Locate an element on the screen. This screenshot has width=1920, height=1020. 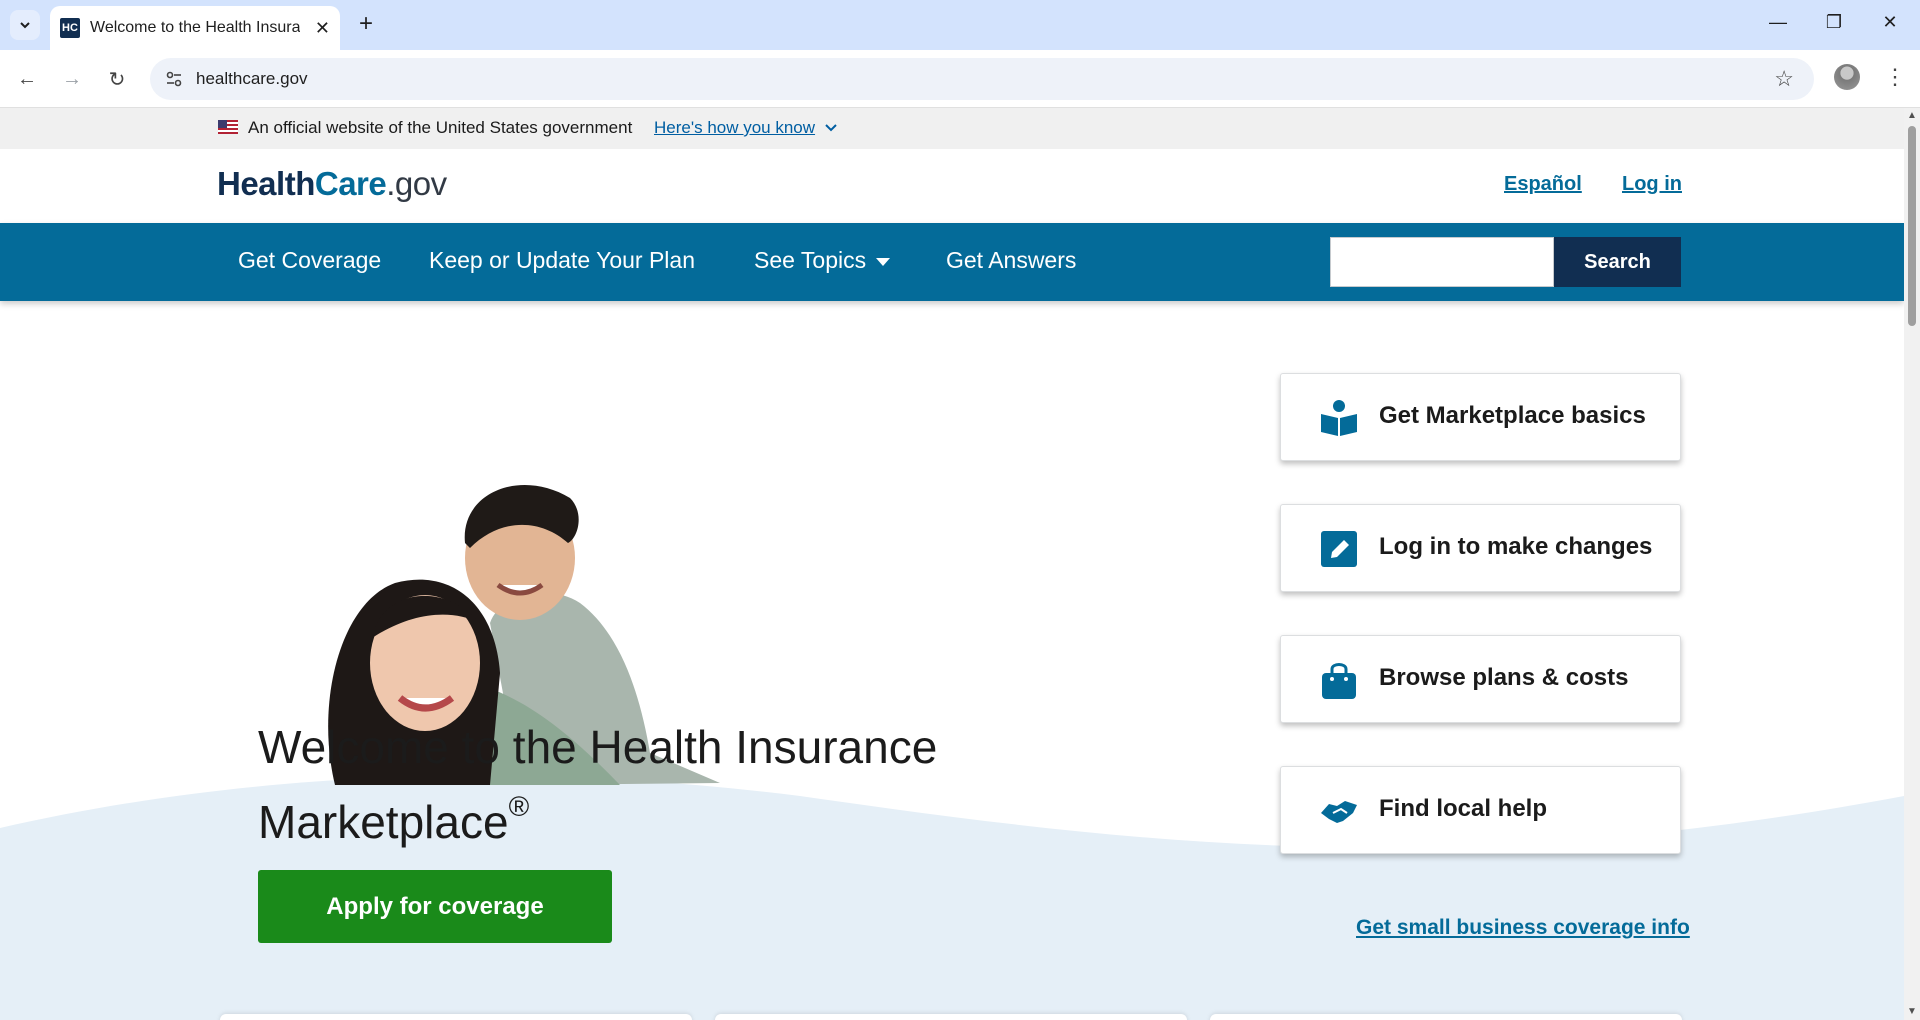
scroll-thumb is located at coordinates (1912, 226).